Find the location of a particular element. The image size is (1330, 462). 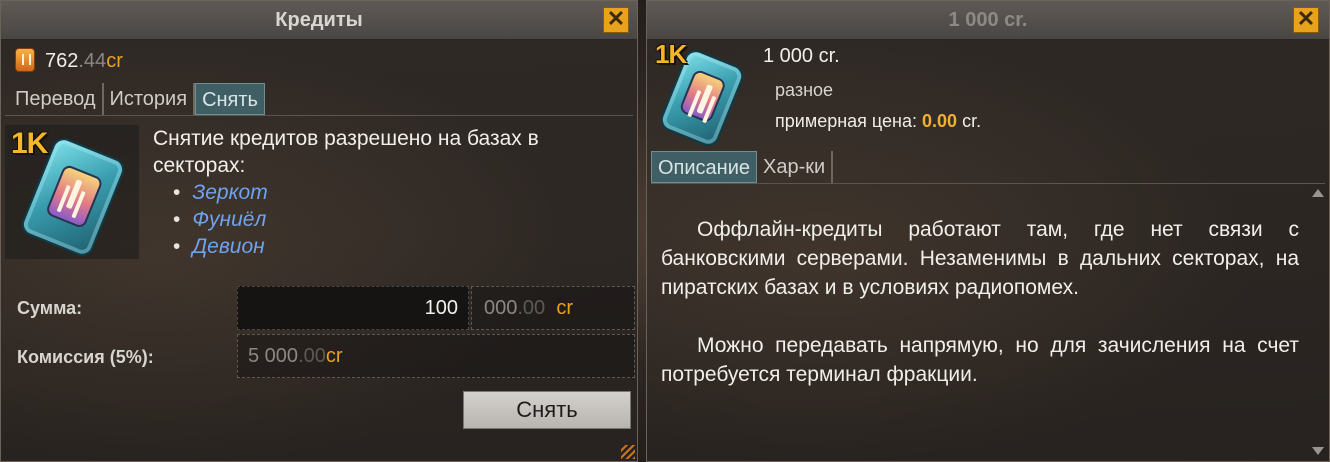

sector-link: Зеркот is located at coordinates (398, 192).